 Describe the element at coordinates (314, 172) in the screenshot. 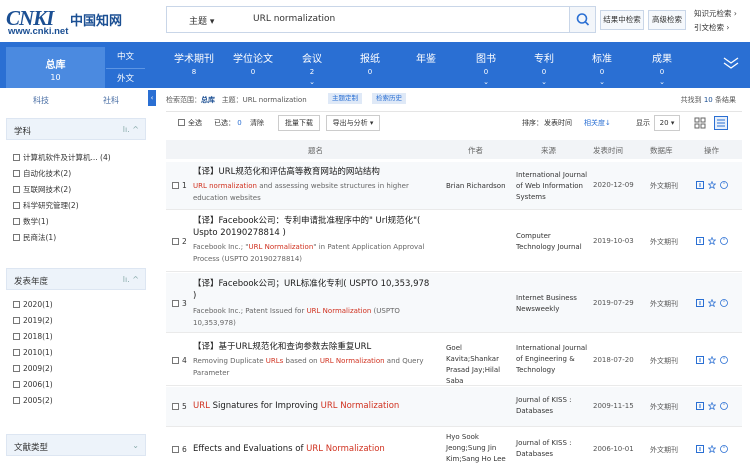

I see `result-title: 【译】URL规范化和评估高等教育网站的网站结构` at that location.